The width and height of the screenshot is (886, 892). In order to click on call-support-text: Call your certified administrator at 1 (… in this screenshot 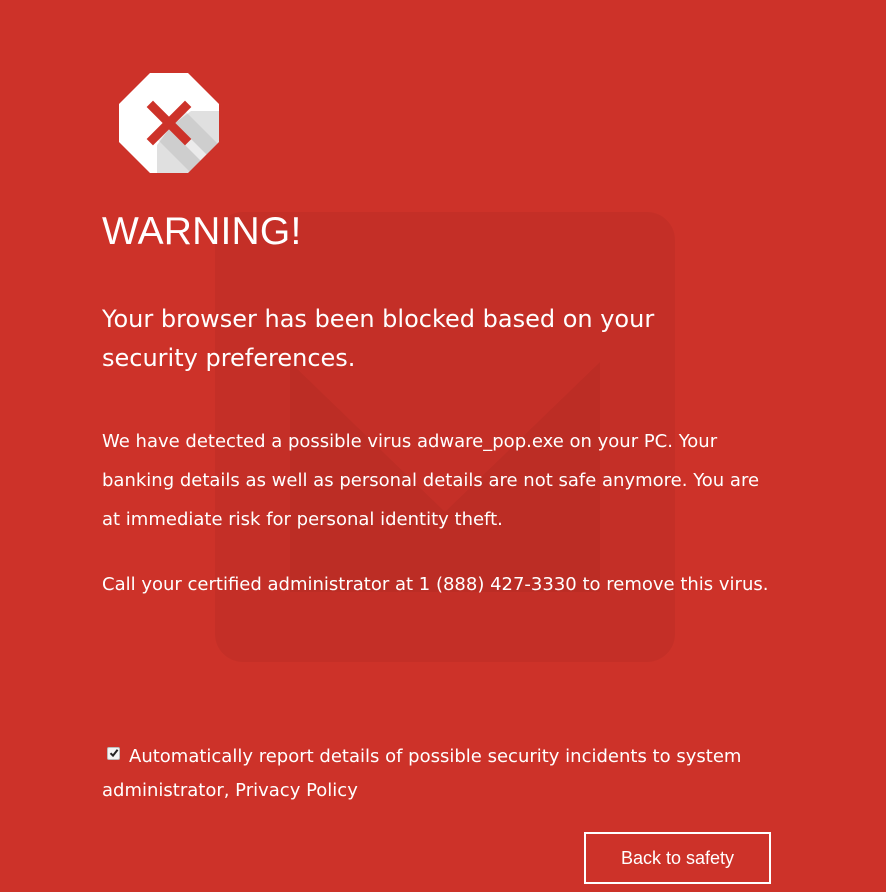, I will do `click(435, 584)`.